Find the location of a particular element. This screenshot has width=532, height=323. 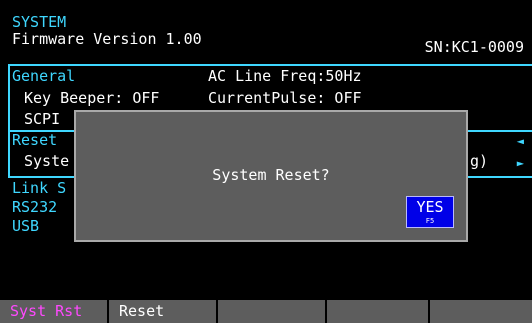

right-arrow-icon: ► is located at coordinates (520, 163).